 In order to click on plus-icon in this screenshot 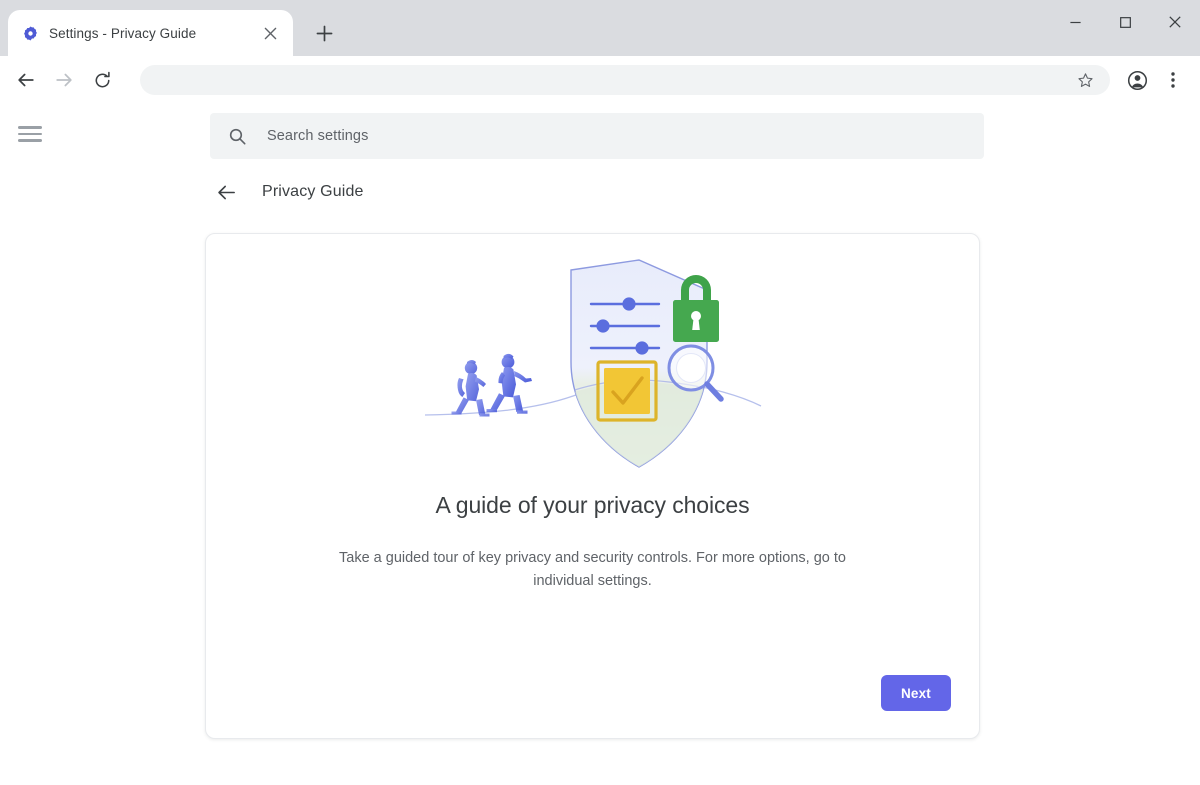, I will do `click(324, 33)`.